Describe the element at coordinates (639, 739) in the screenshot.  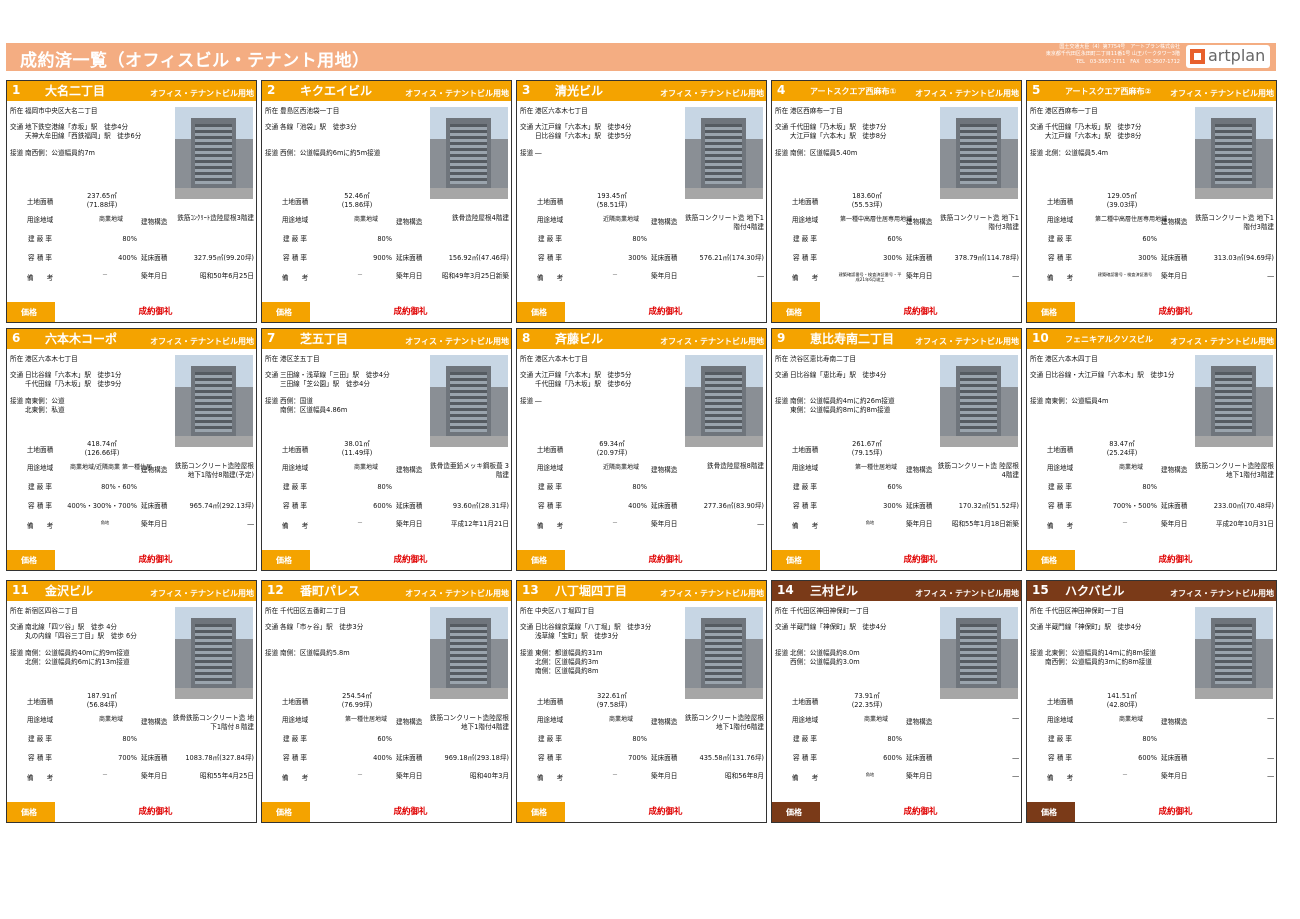
I see `coverage-value: 80%` at that location.